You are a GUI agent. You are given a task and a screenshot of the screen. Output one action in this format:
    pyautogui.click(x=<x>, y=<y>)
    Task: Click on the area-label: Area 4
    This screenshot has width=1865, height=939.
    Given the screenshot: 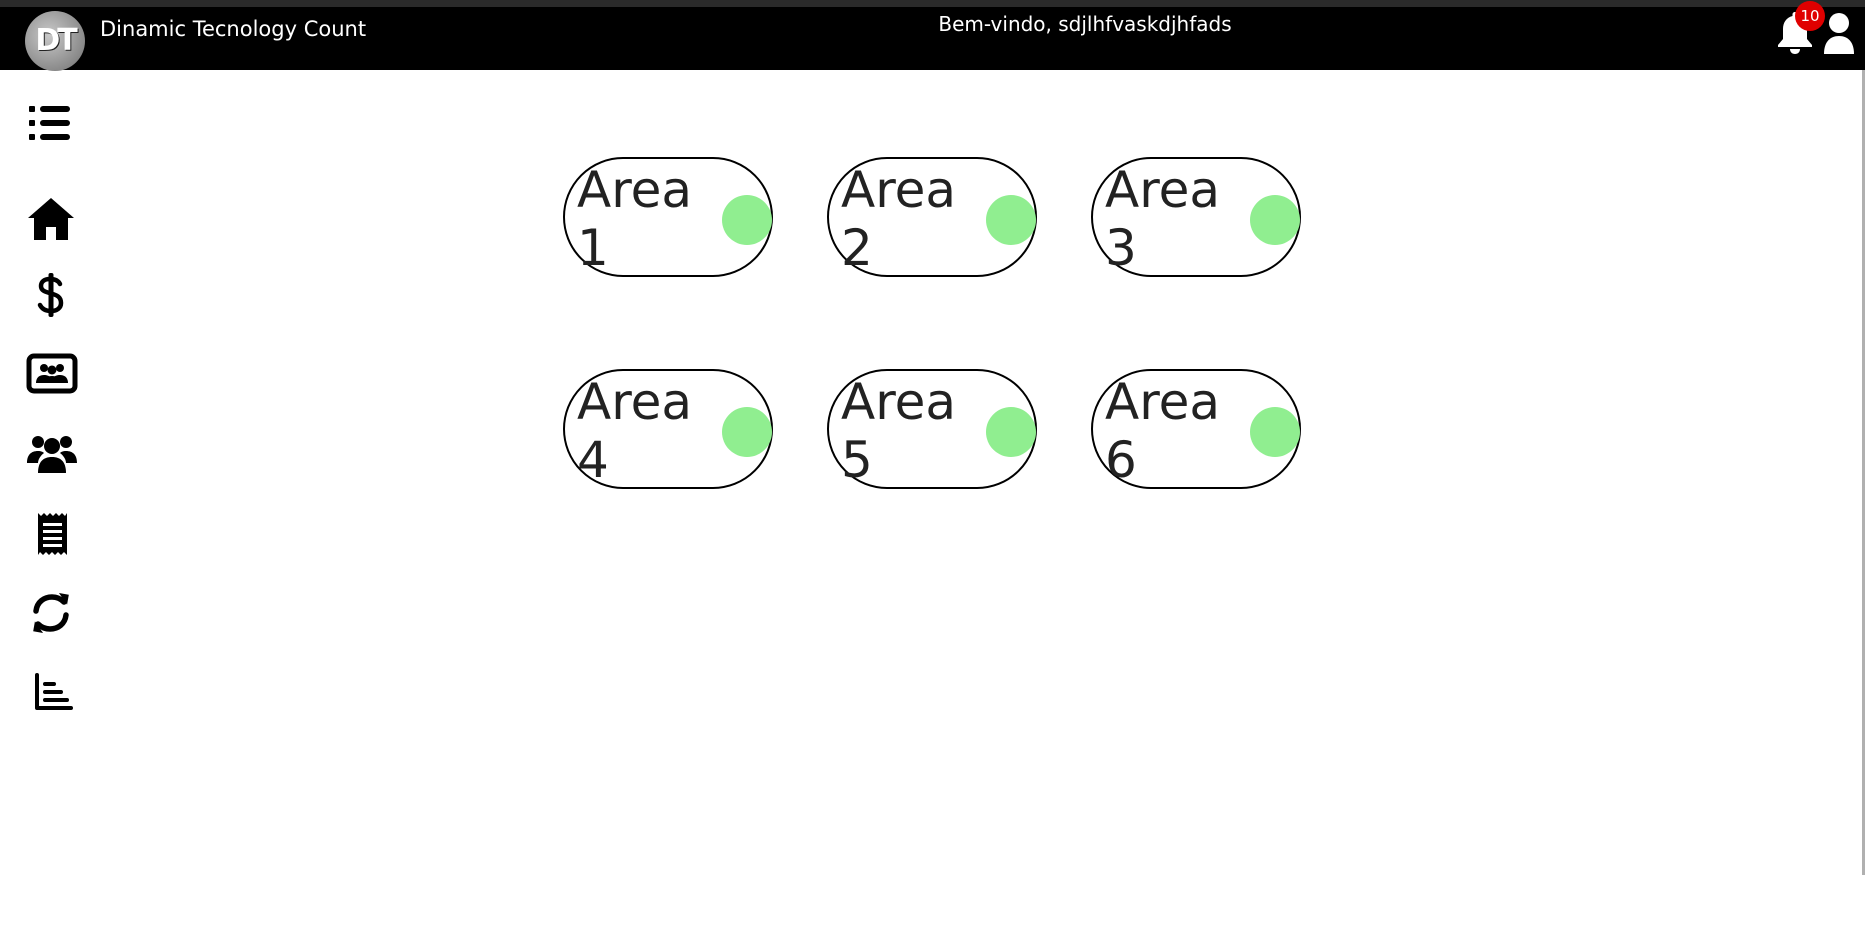 What is the action you would take?
    pyautogui.click(x=635, y=431)
    